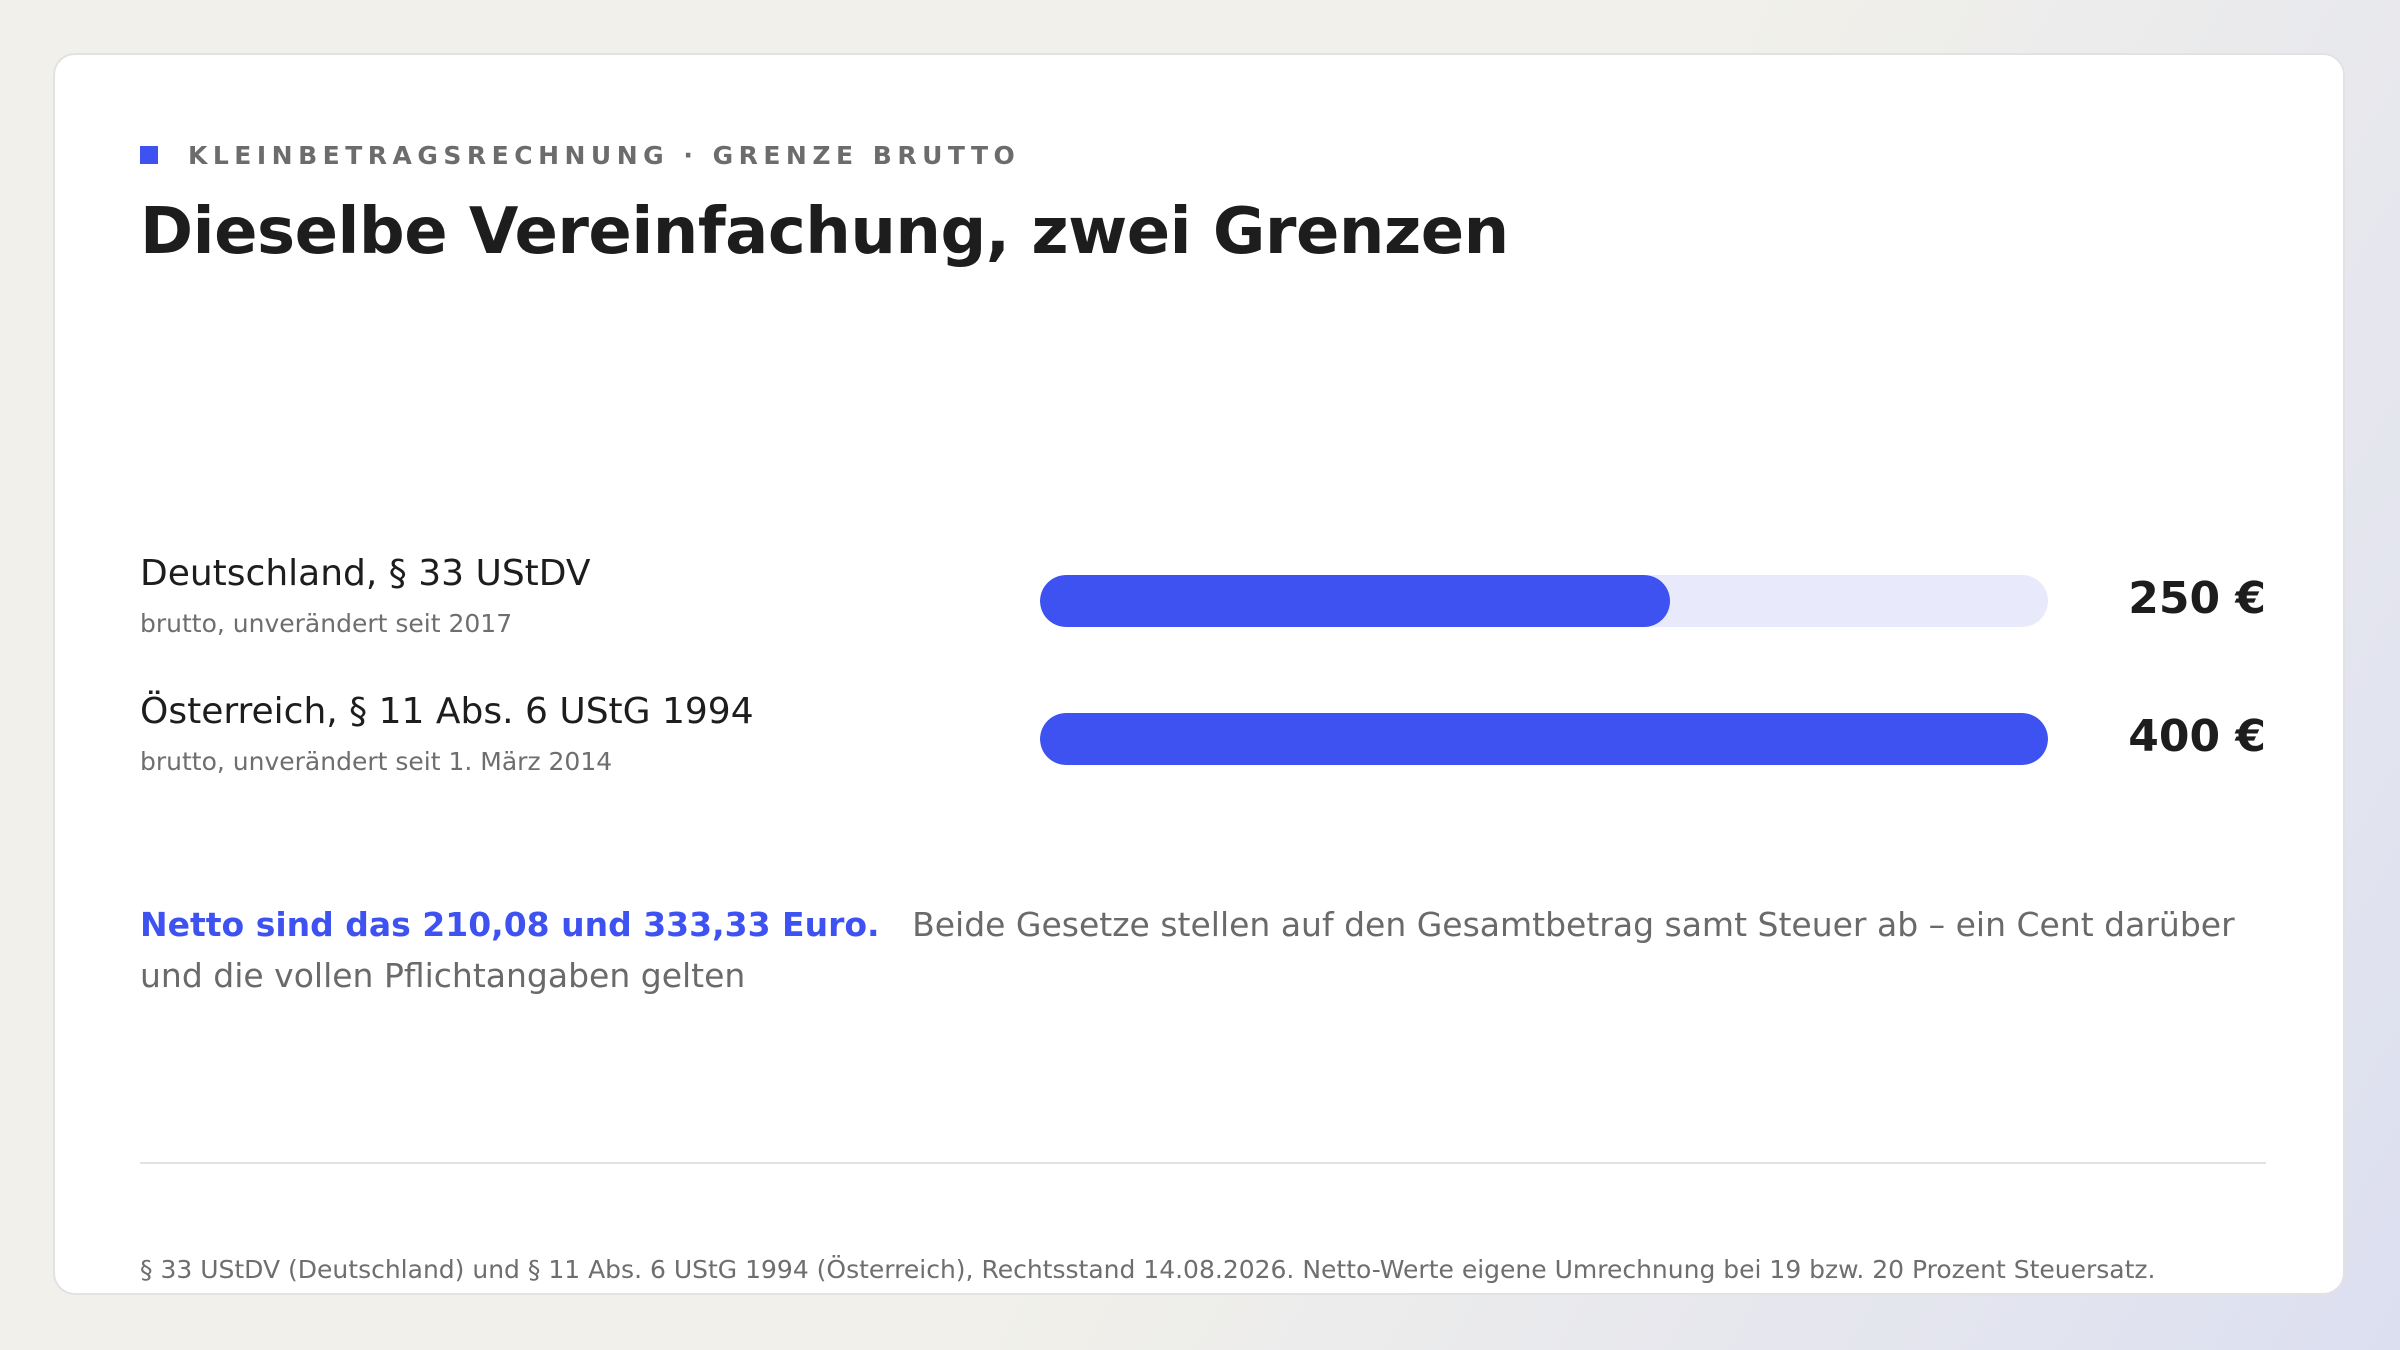  I want to click on accent-square-icon, so click(149, 155).